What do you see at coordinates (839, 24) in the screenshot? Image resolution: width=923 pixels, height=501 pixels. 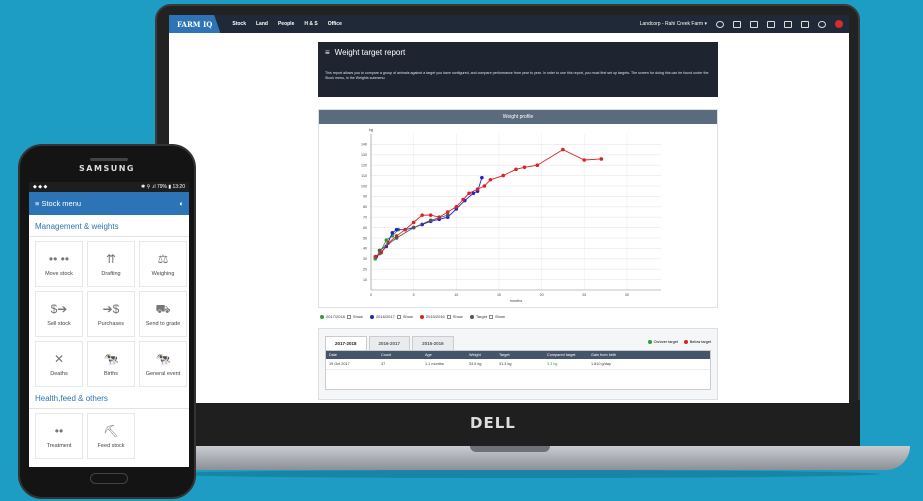 I see `notification-icon` at bounding box center [839, 24].